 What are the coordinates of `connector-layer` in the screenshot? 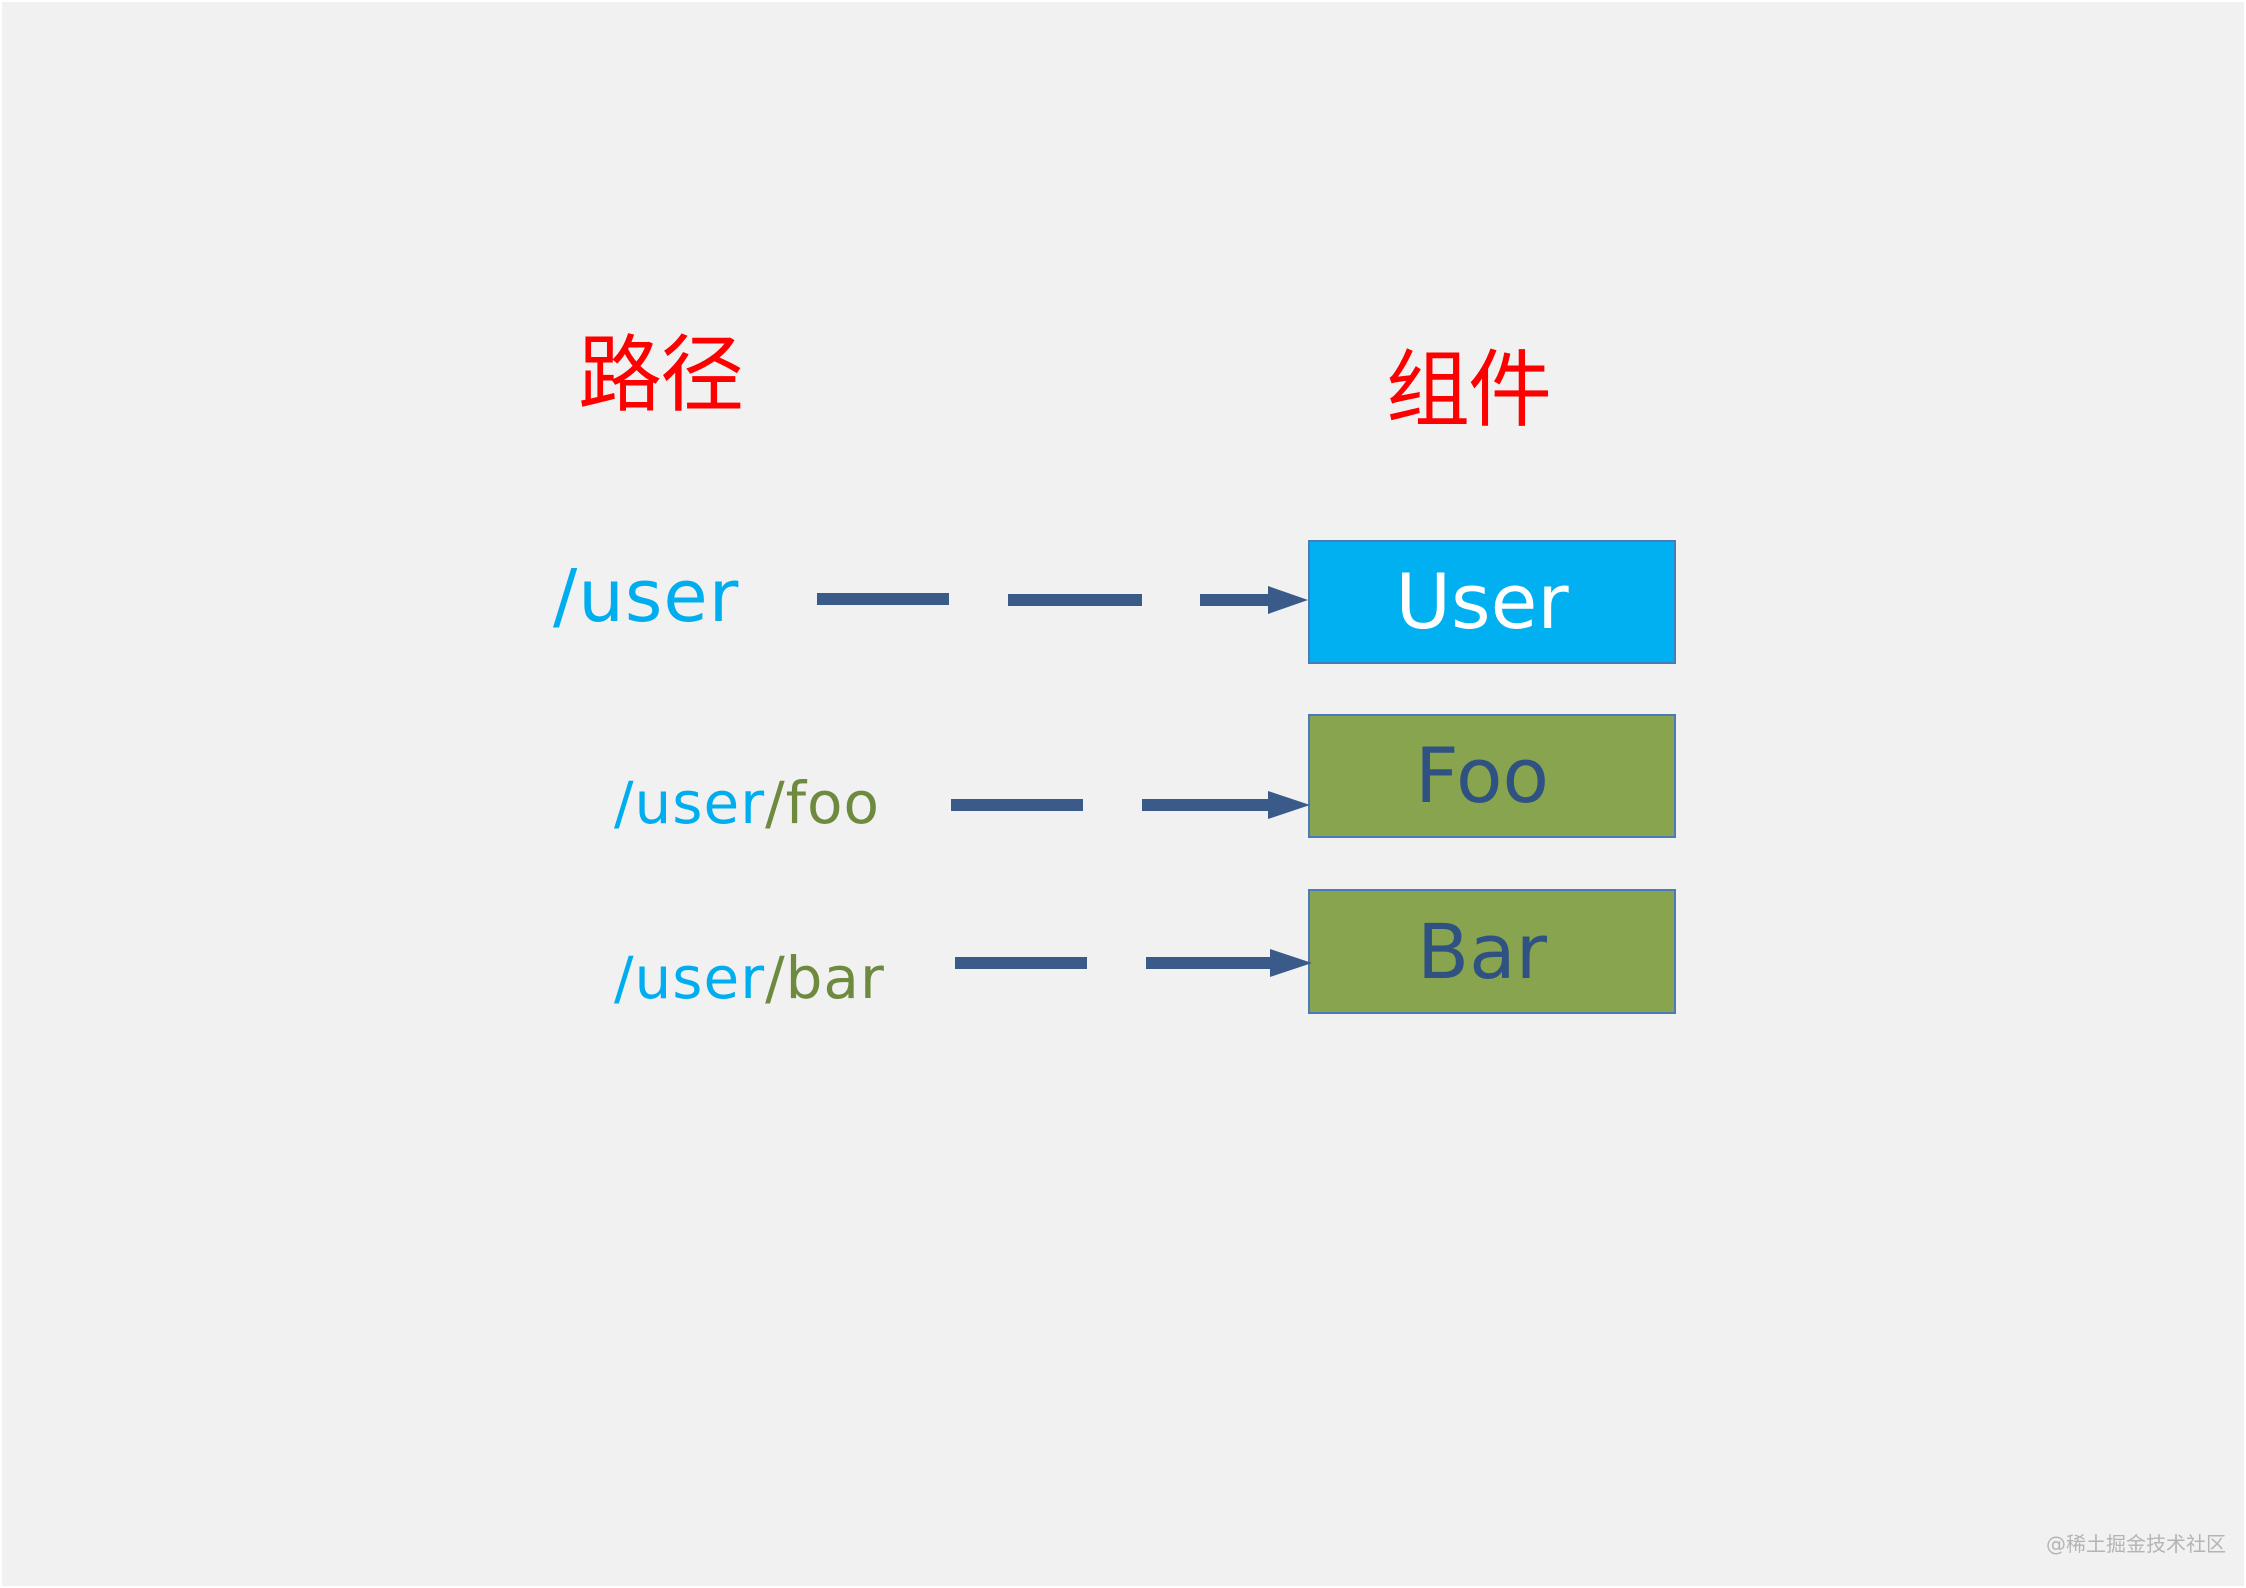 It's located at (1064, 781).